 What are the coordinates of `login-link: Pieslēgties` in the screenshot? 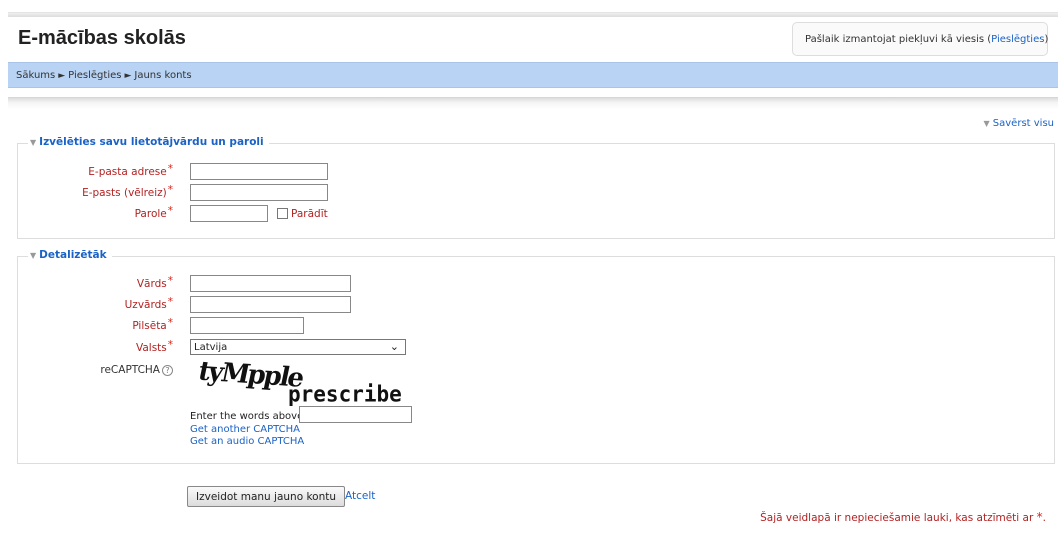 It's located at (1017, 39).